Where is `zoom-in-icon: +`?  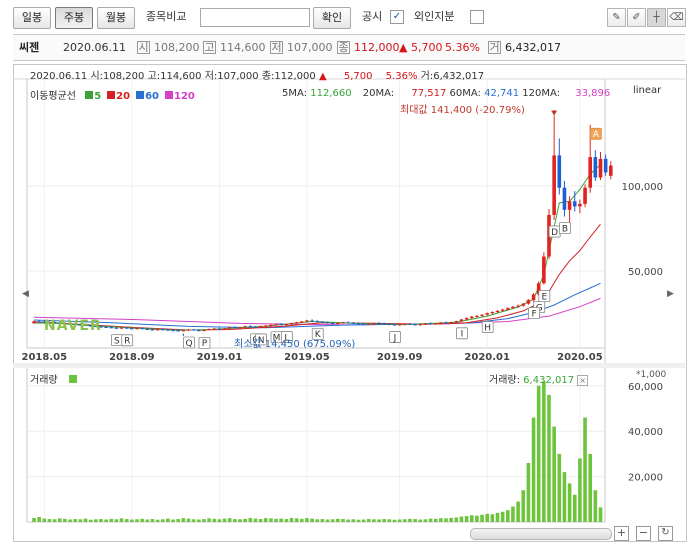
zoom-in-icon: + is located at coordinates (621, 533).